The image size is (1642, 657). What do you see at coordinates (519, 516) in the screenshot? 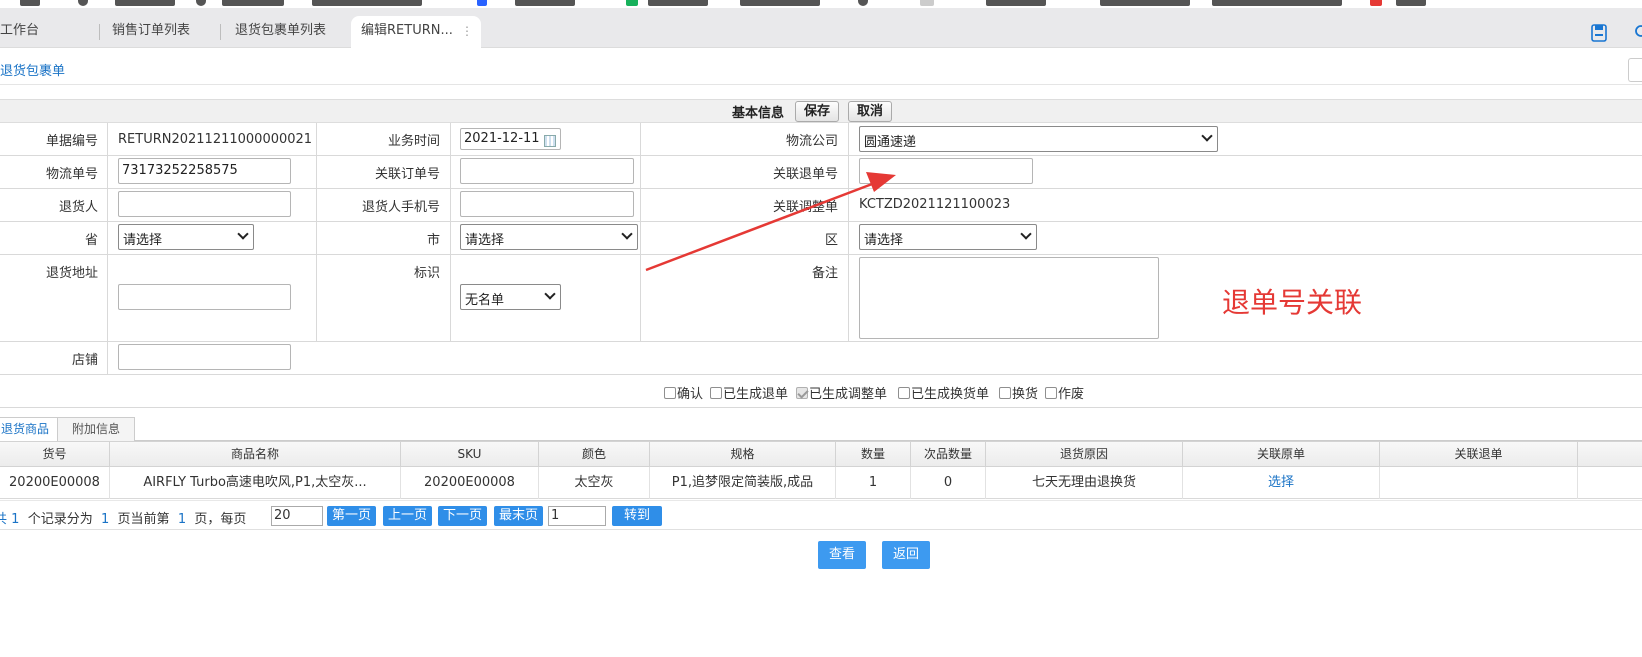
I see `last-page-button: 最末页` at bounding box center [519, 516].